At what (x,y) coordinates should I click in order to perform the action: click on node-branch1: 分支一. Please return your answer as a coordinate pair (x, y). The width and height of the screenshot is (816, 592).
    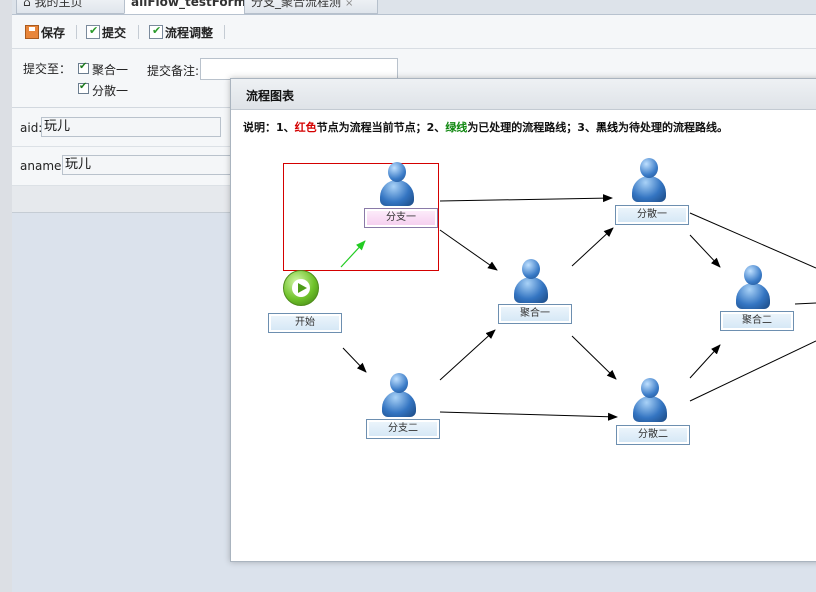
    Looking at the image, I should click on (401, 218).